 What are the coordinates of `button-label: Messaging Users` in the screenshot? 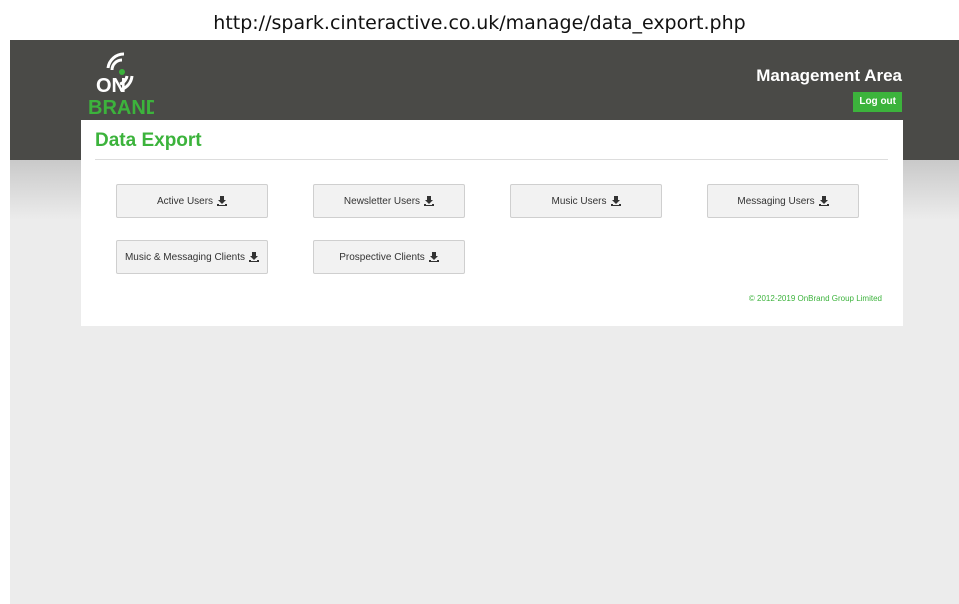 It's located at (776, 201).